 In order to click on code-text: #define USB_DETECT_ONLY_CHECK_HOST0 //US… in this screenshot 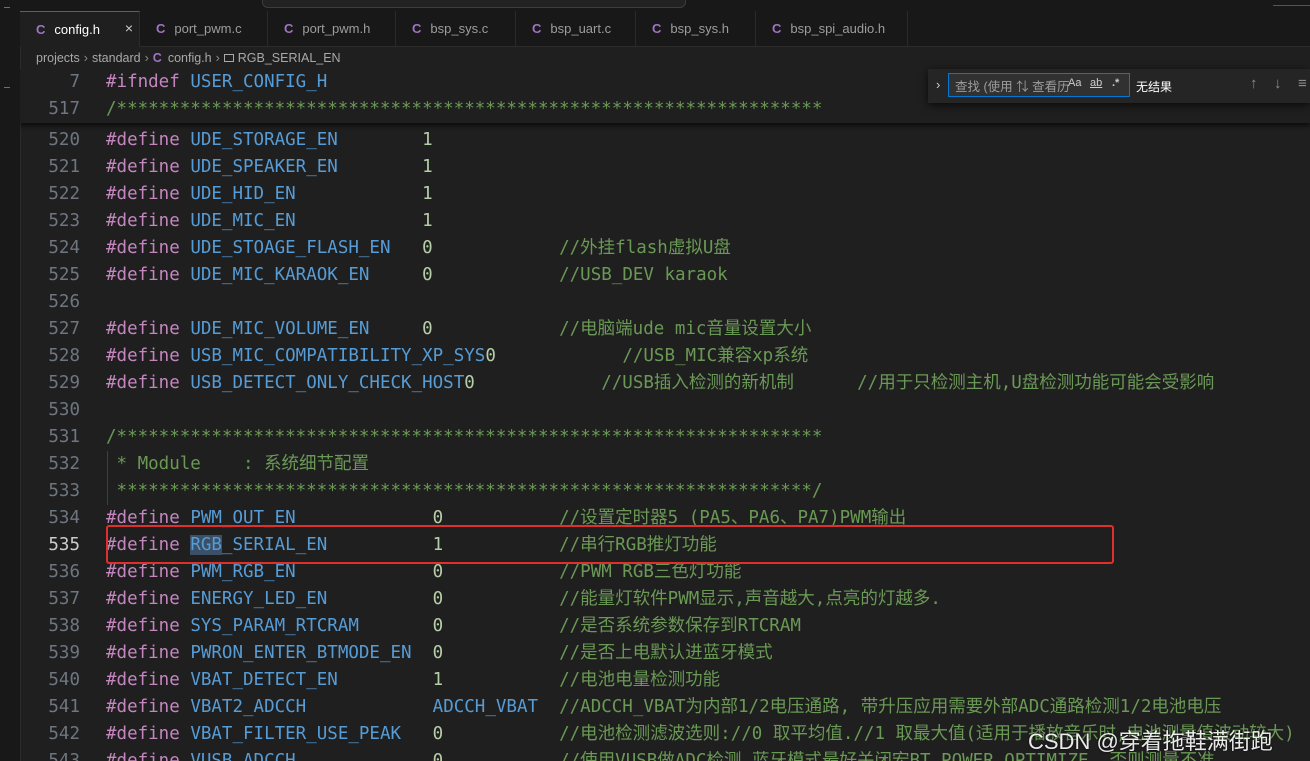, I will do `click(660, 383)`.